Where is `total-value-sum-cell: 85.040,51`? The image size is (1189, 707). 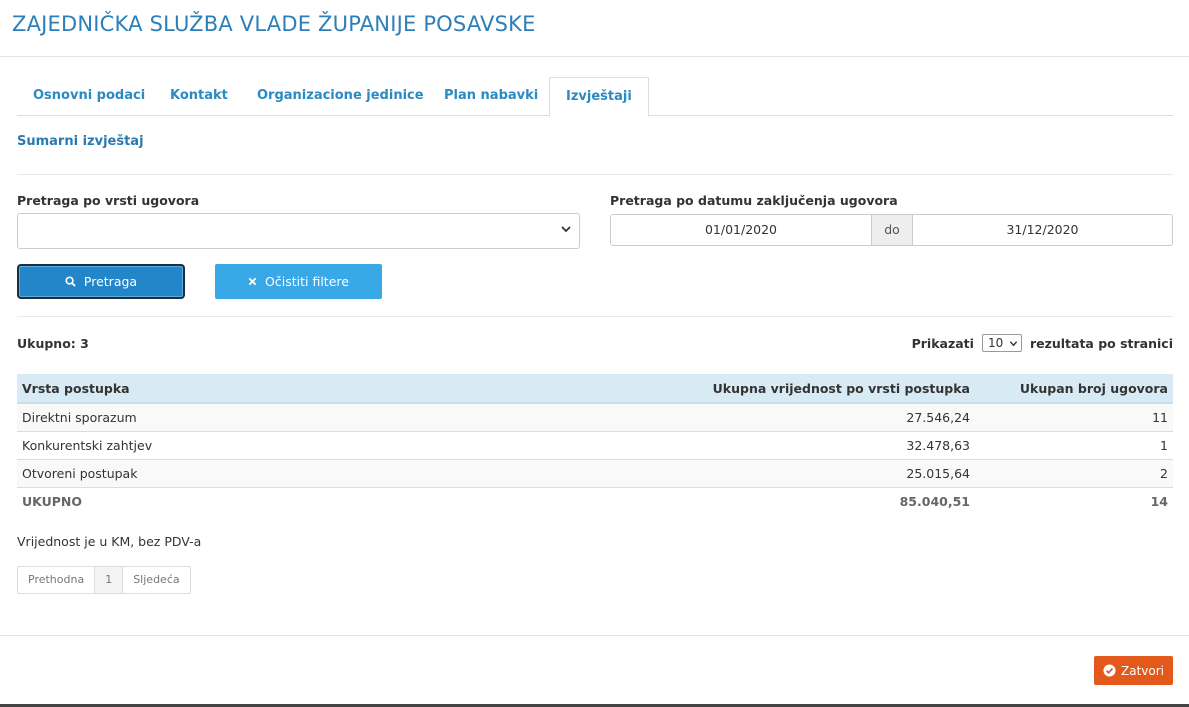 total-value-sum-cell: 85.040,51 is located at coordinates (696, 500).